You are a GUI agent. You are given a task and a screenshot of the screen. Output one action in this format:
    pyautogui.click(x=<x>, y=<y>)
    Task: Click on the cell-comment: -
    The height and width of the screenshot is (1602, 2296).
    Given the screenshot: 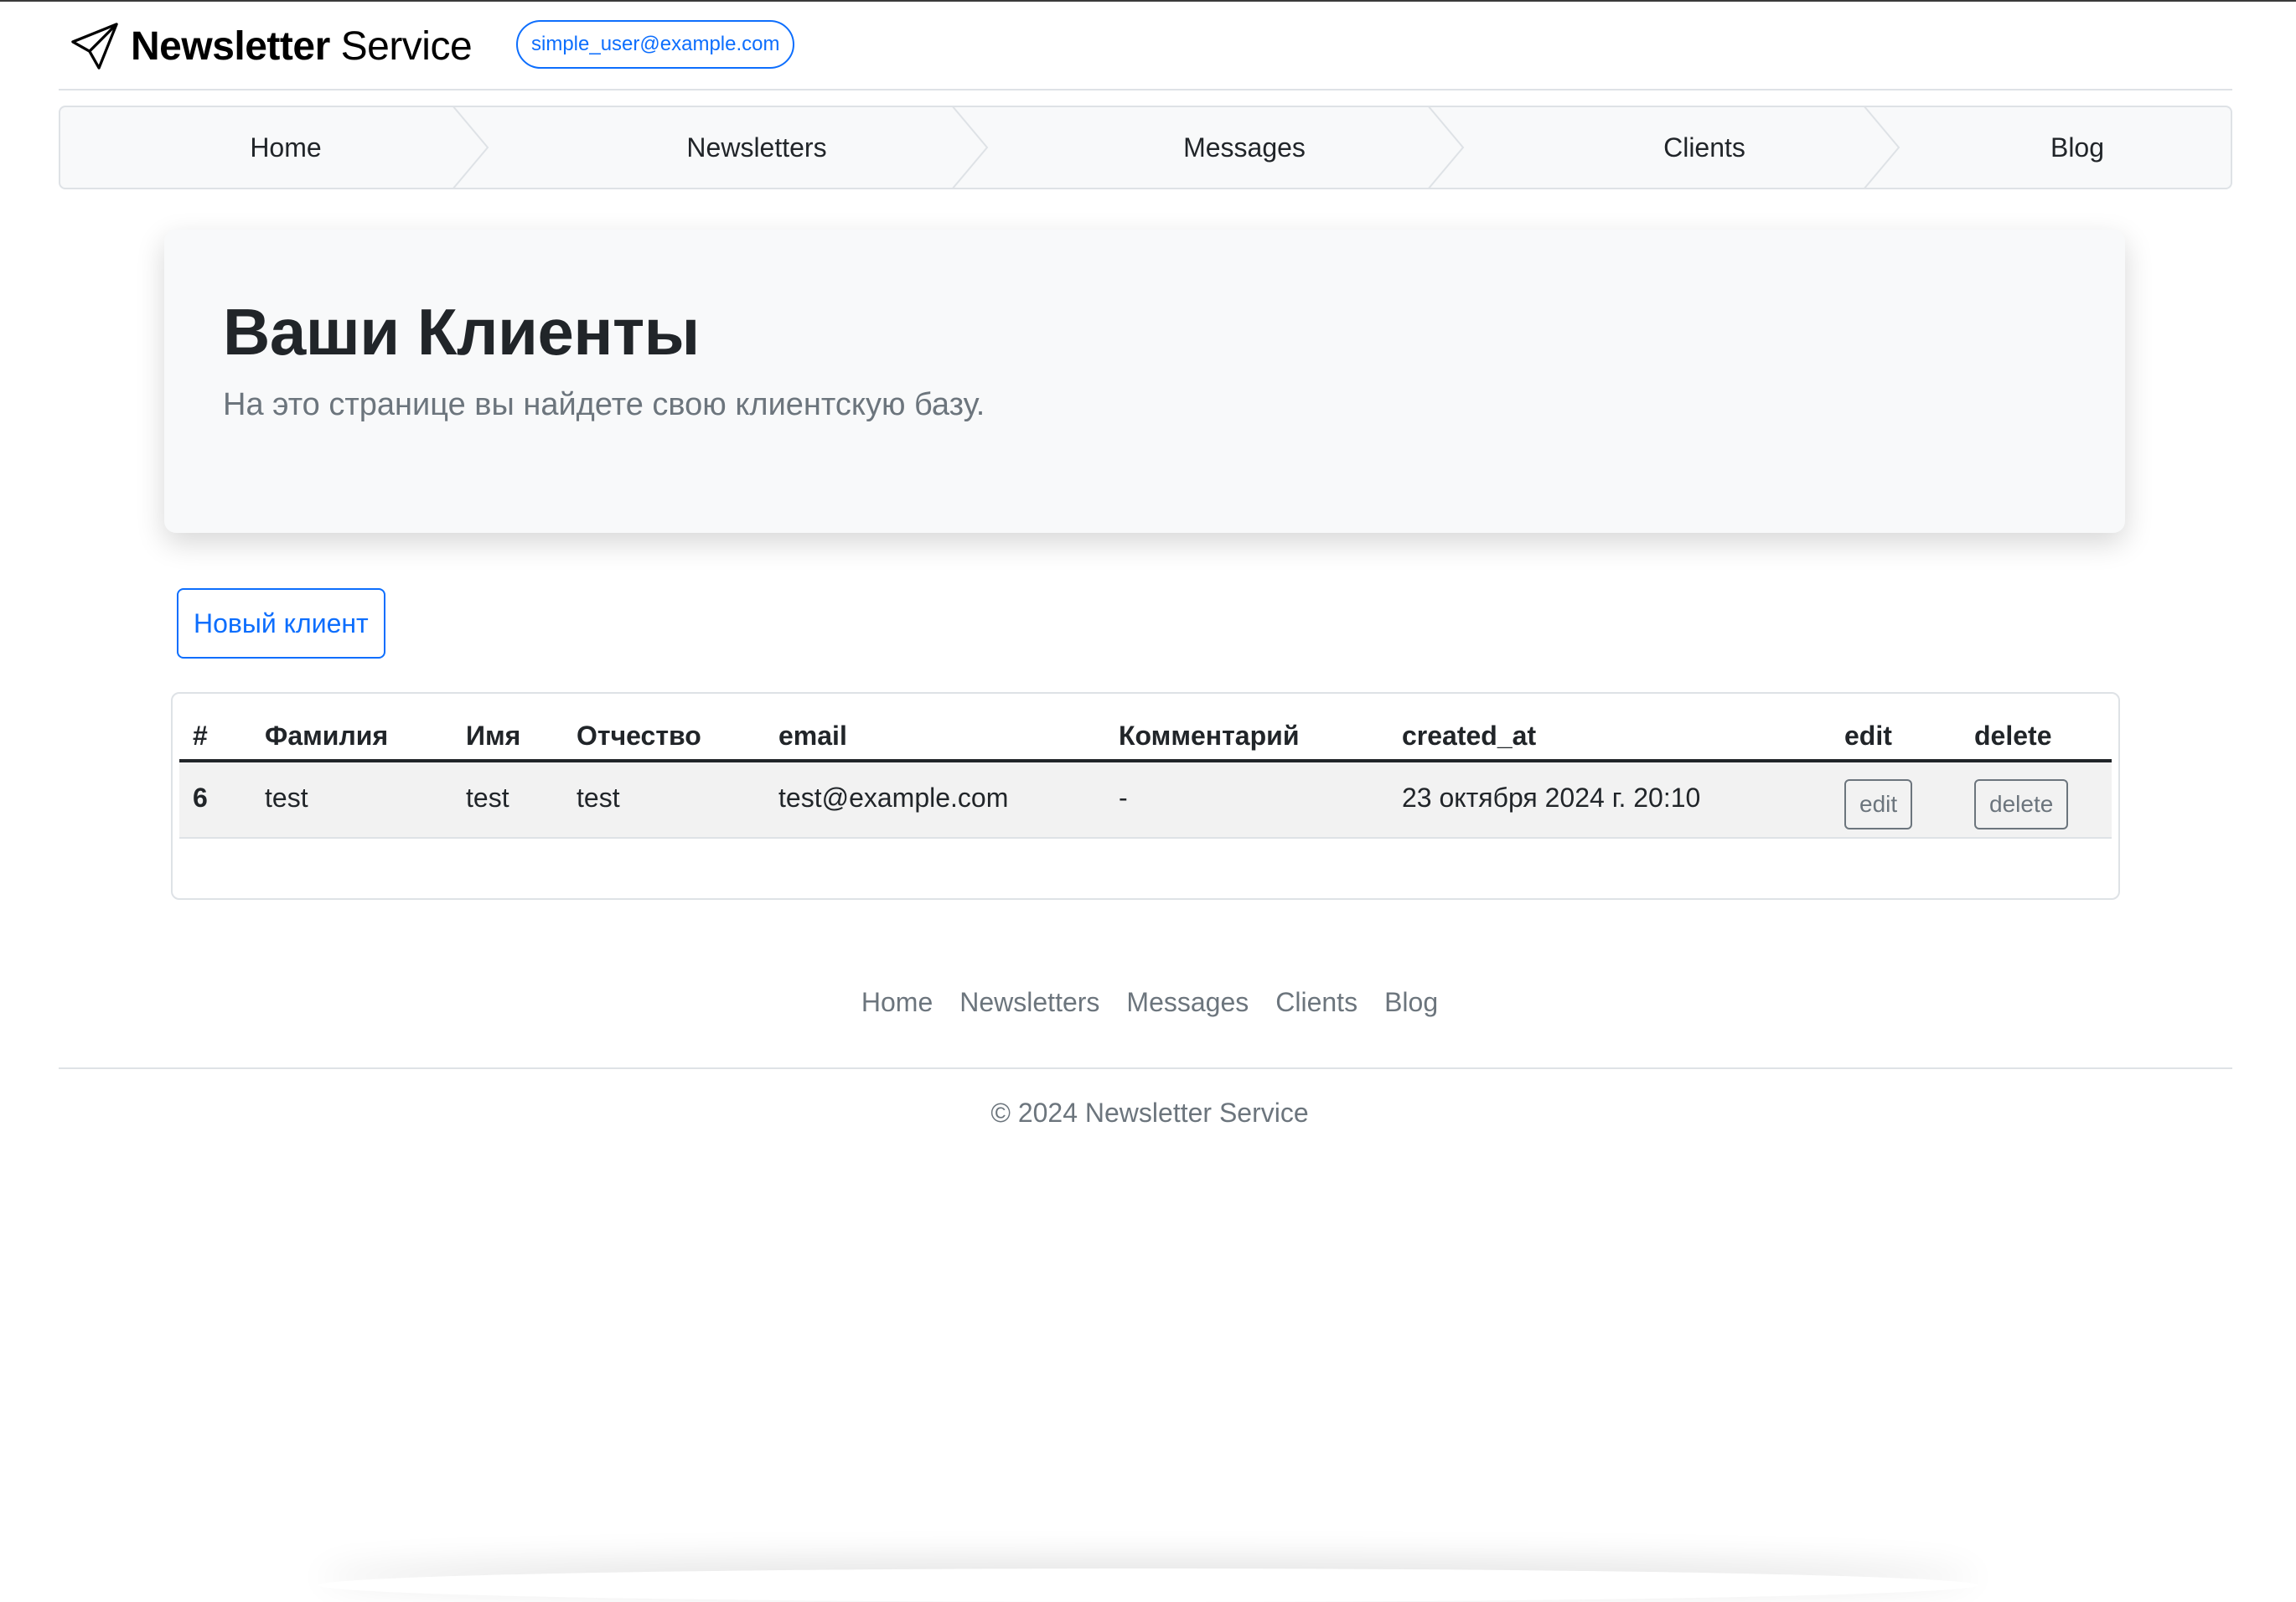 What is the action you would take?
    pyautogui.click(x=1247, y=800)
    